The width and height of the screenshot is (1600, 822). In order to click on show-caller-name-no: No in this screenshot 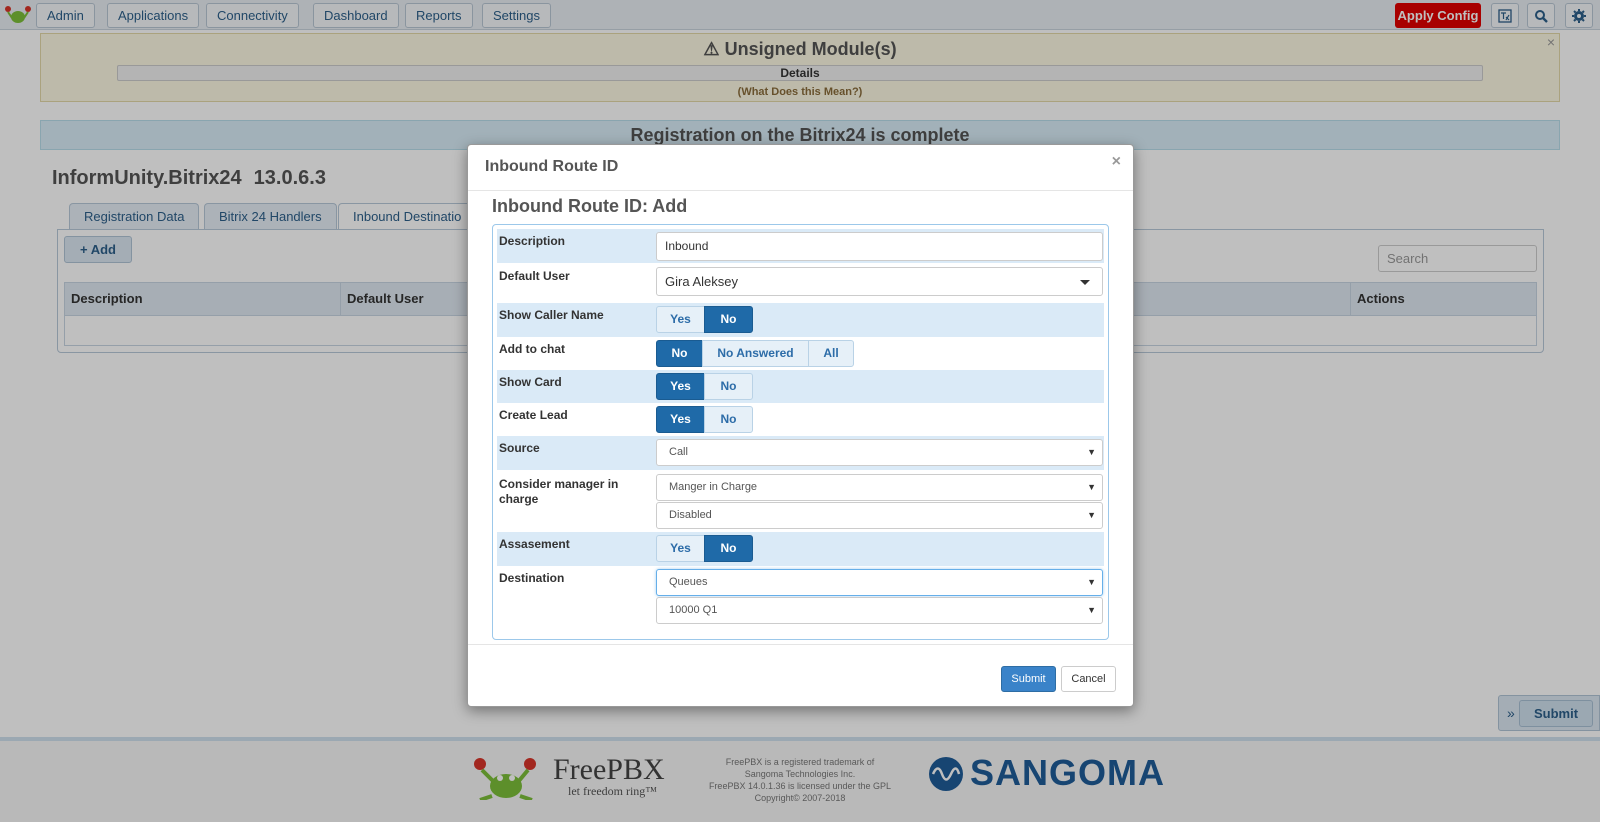, I will do `click(728, 319)`.